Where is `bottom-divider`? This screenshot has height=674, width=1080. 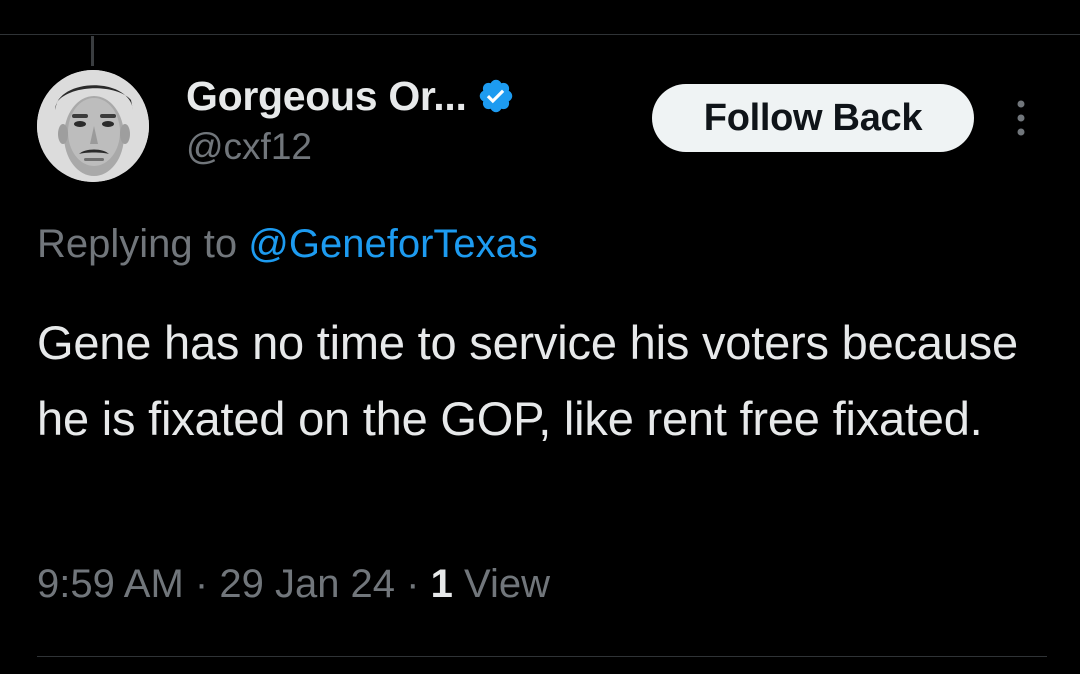
bottom-divider is located at coordinates (542, 656).